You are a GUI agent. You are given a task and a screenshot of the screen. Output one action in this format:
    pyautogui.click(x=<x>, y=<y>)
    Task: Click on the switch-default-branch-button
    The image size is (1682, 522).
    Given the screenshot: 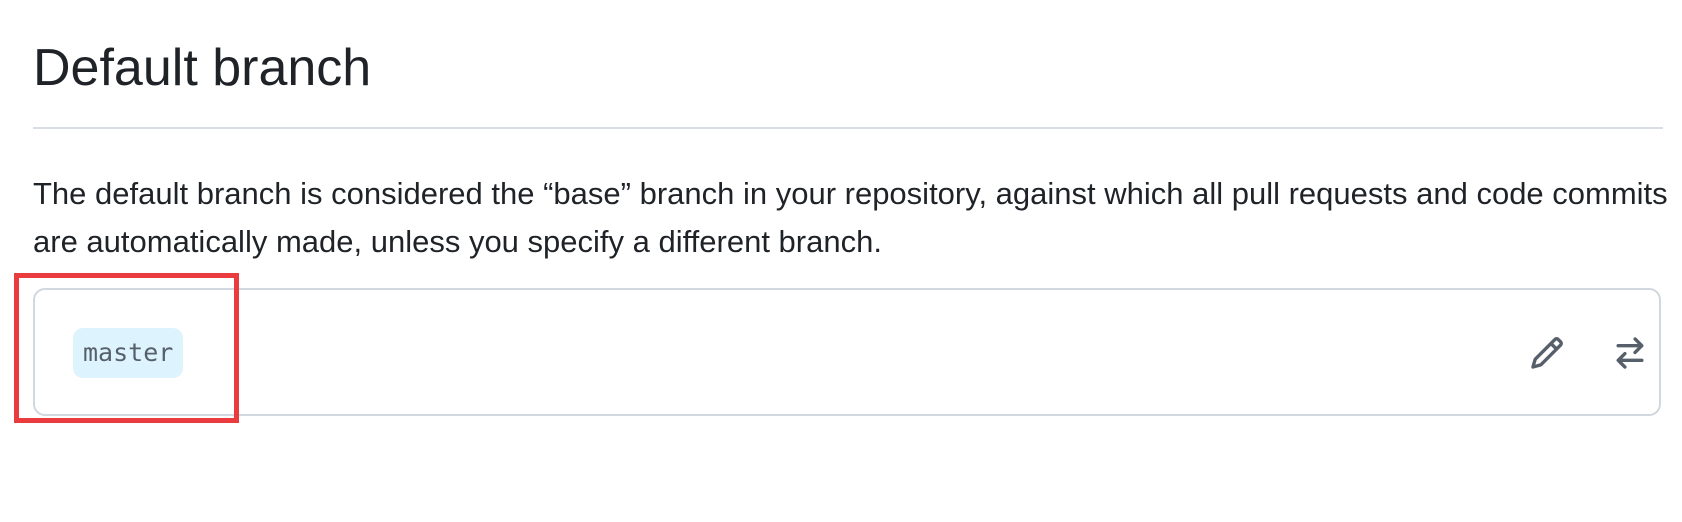 What is the action you would take?
    pyautogui.click(x=1630, y=353)
    